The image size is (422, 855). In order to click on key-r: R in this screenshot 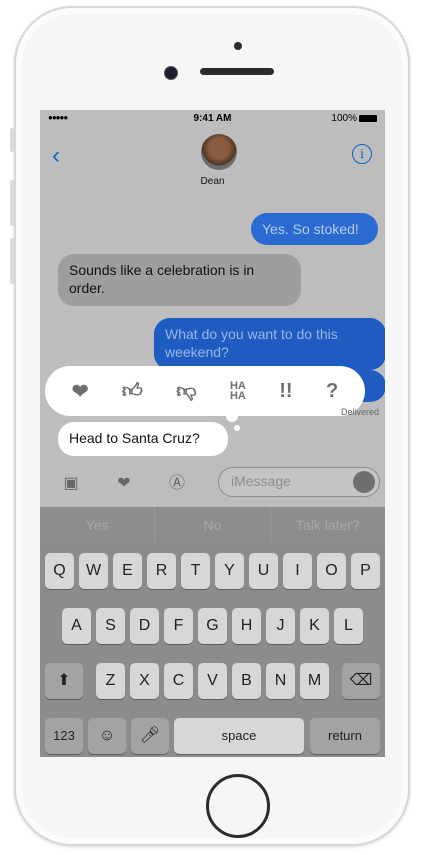, I will do `click(161, 571)`.